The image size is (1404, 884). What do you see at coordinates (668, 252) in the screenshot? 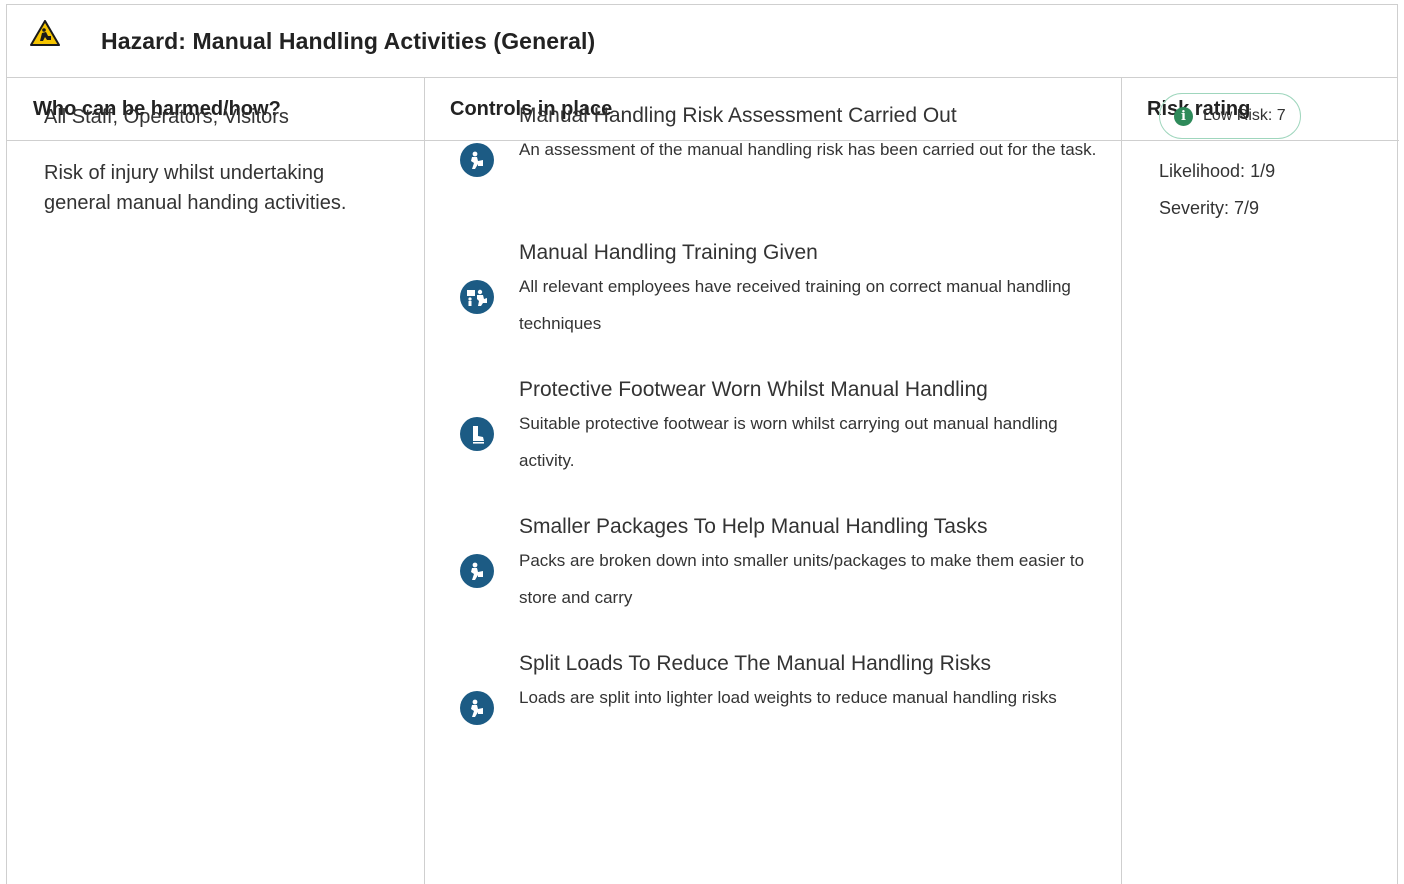
I see `control-title: Manual Handling Training Given` at bounding box center [668, 252].